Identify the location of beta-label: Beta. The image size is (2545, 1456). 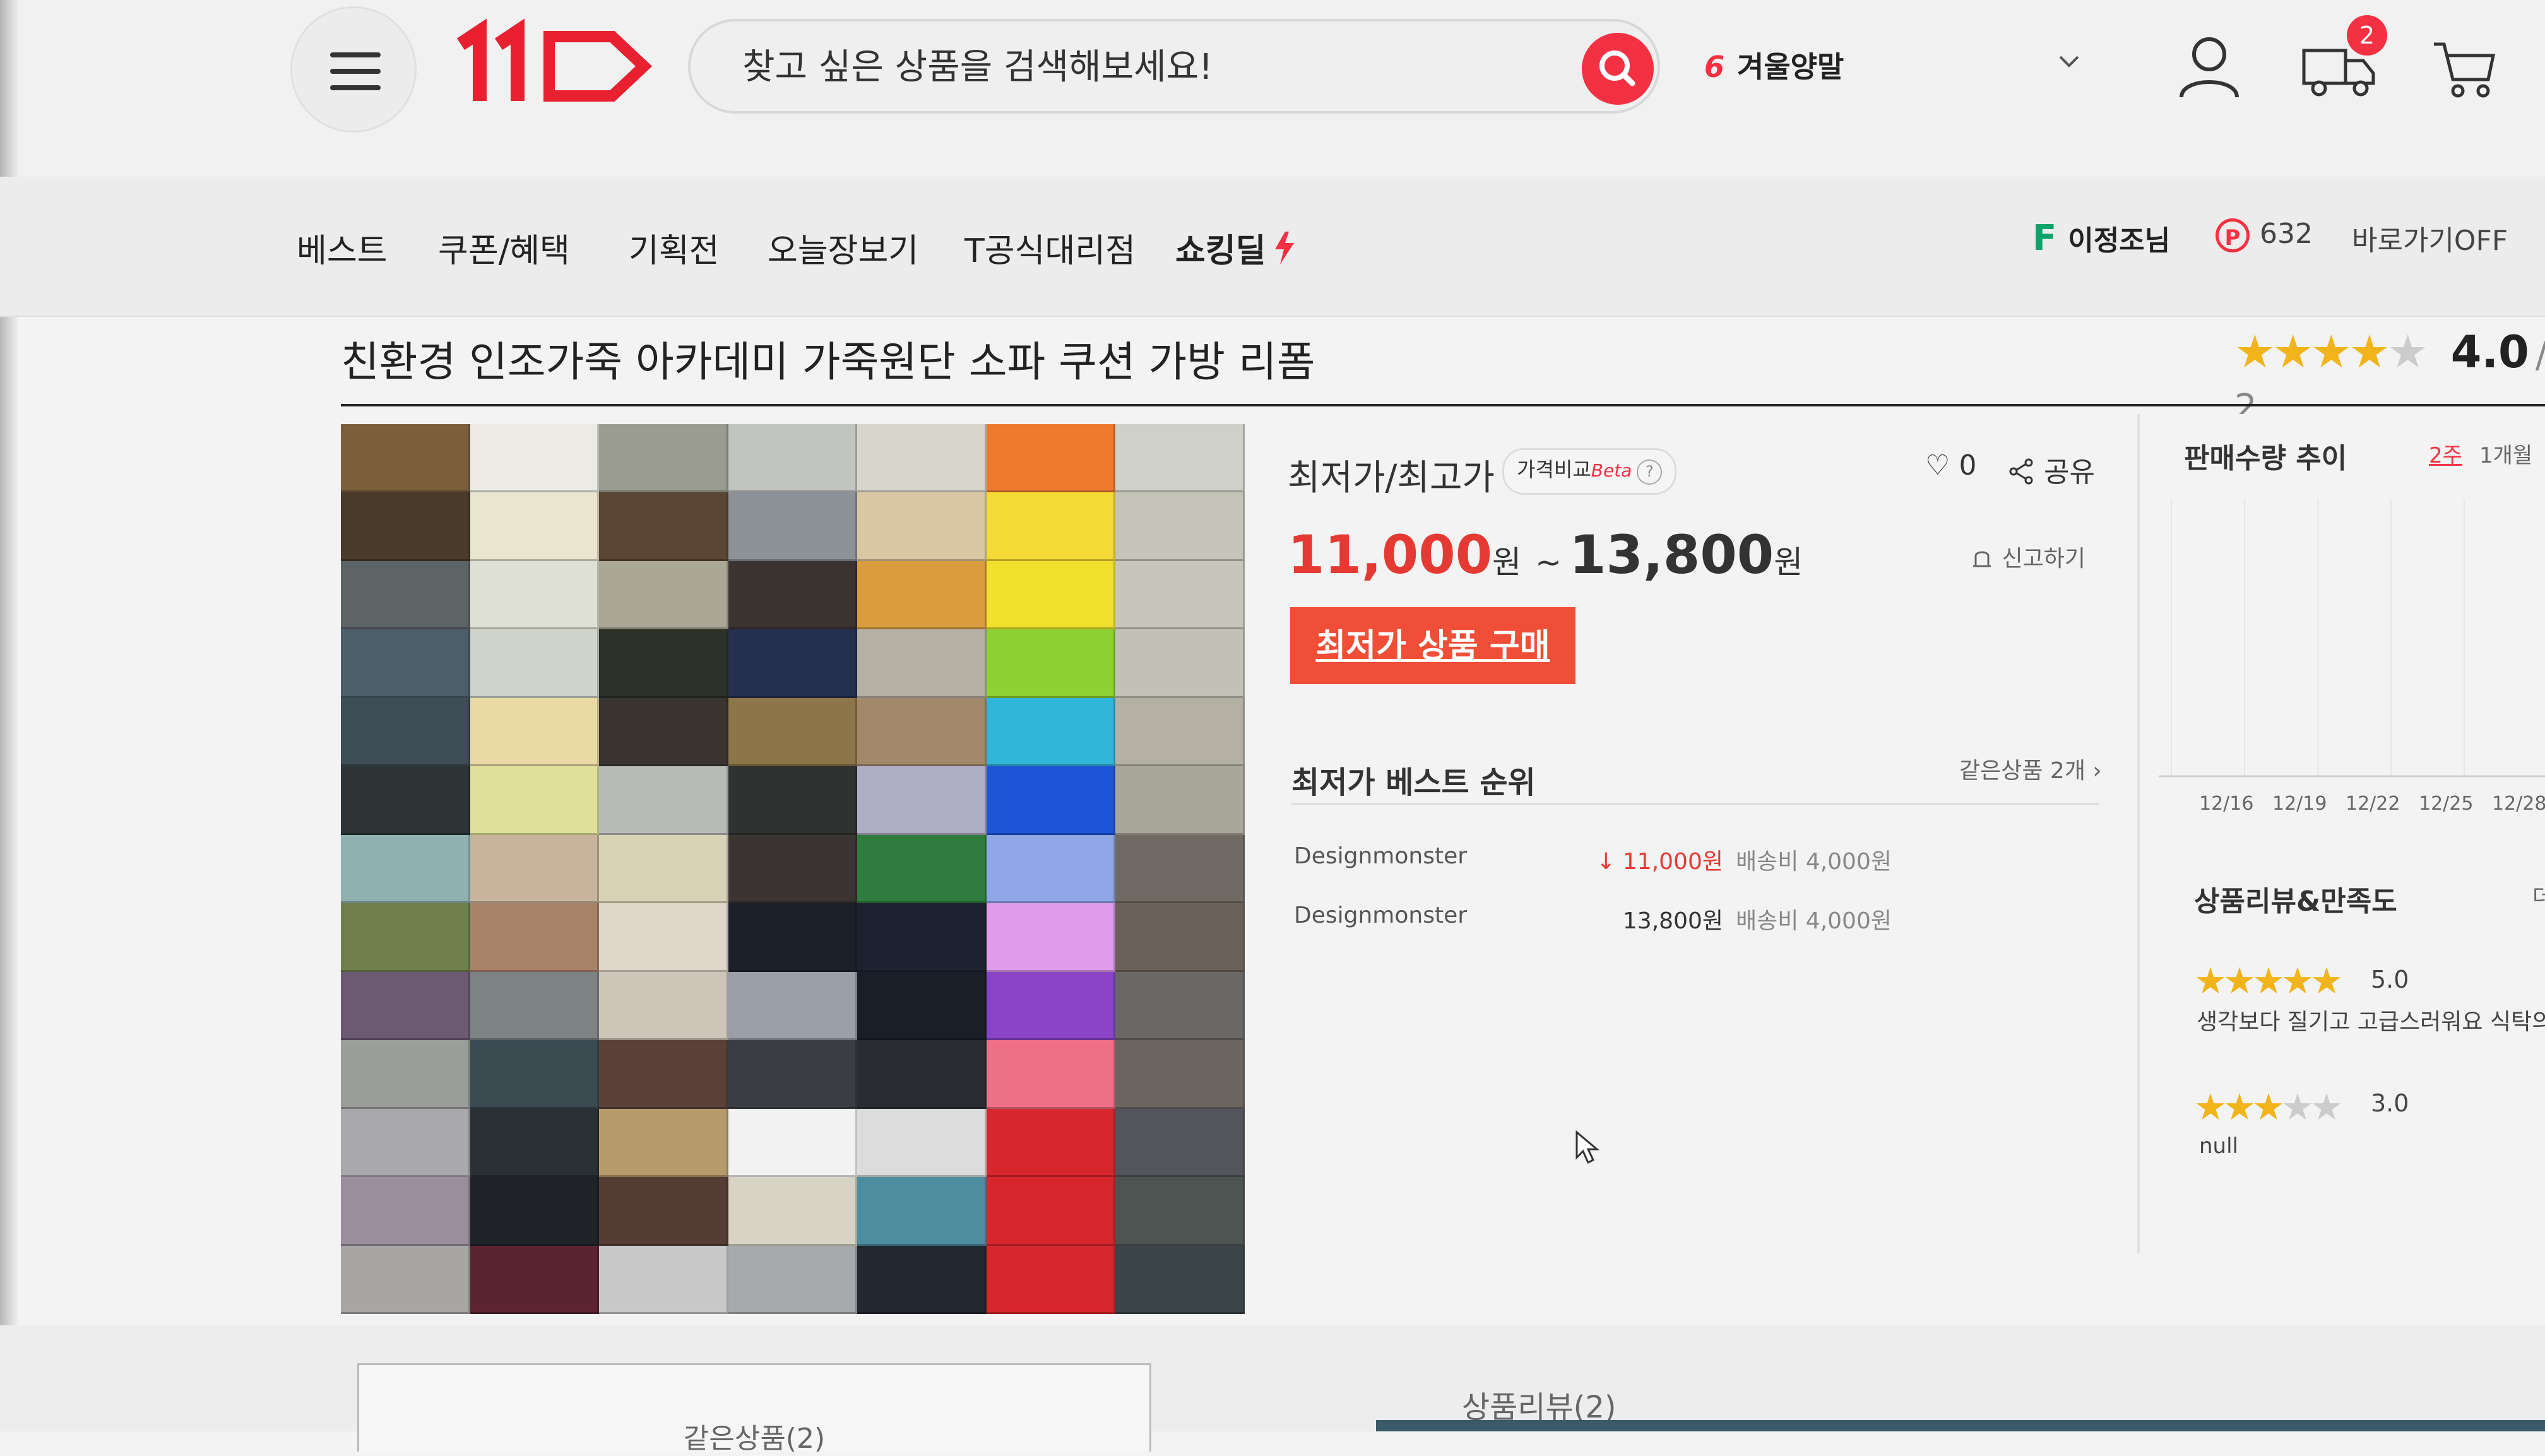
(1612, 470).